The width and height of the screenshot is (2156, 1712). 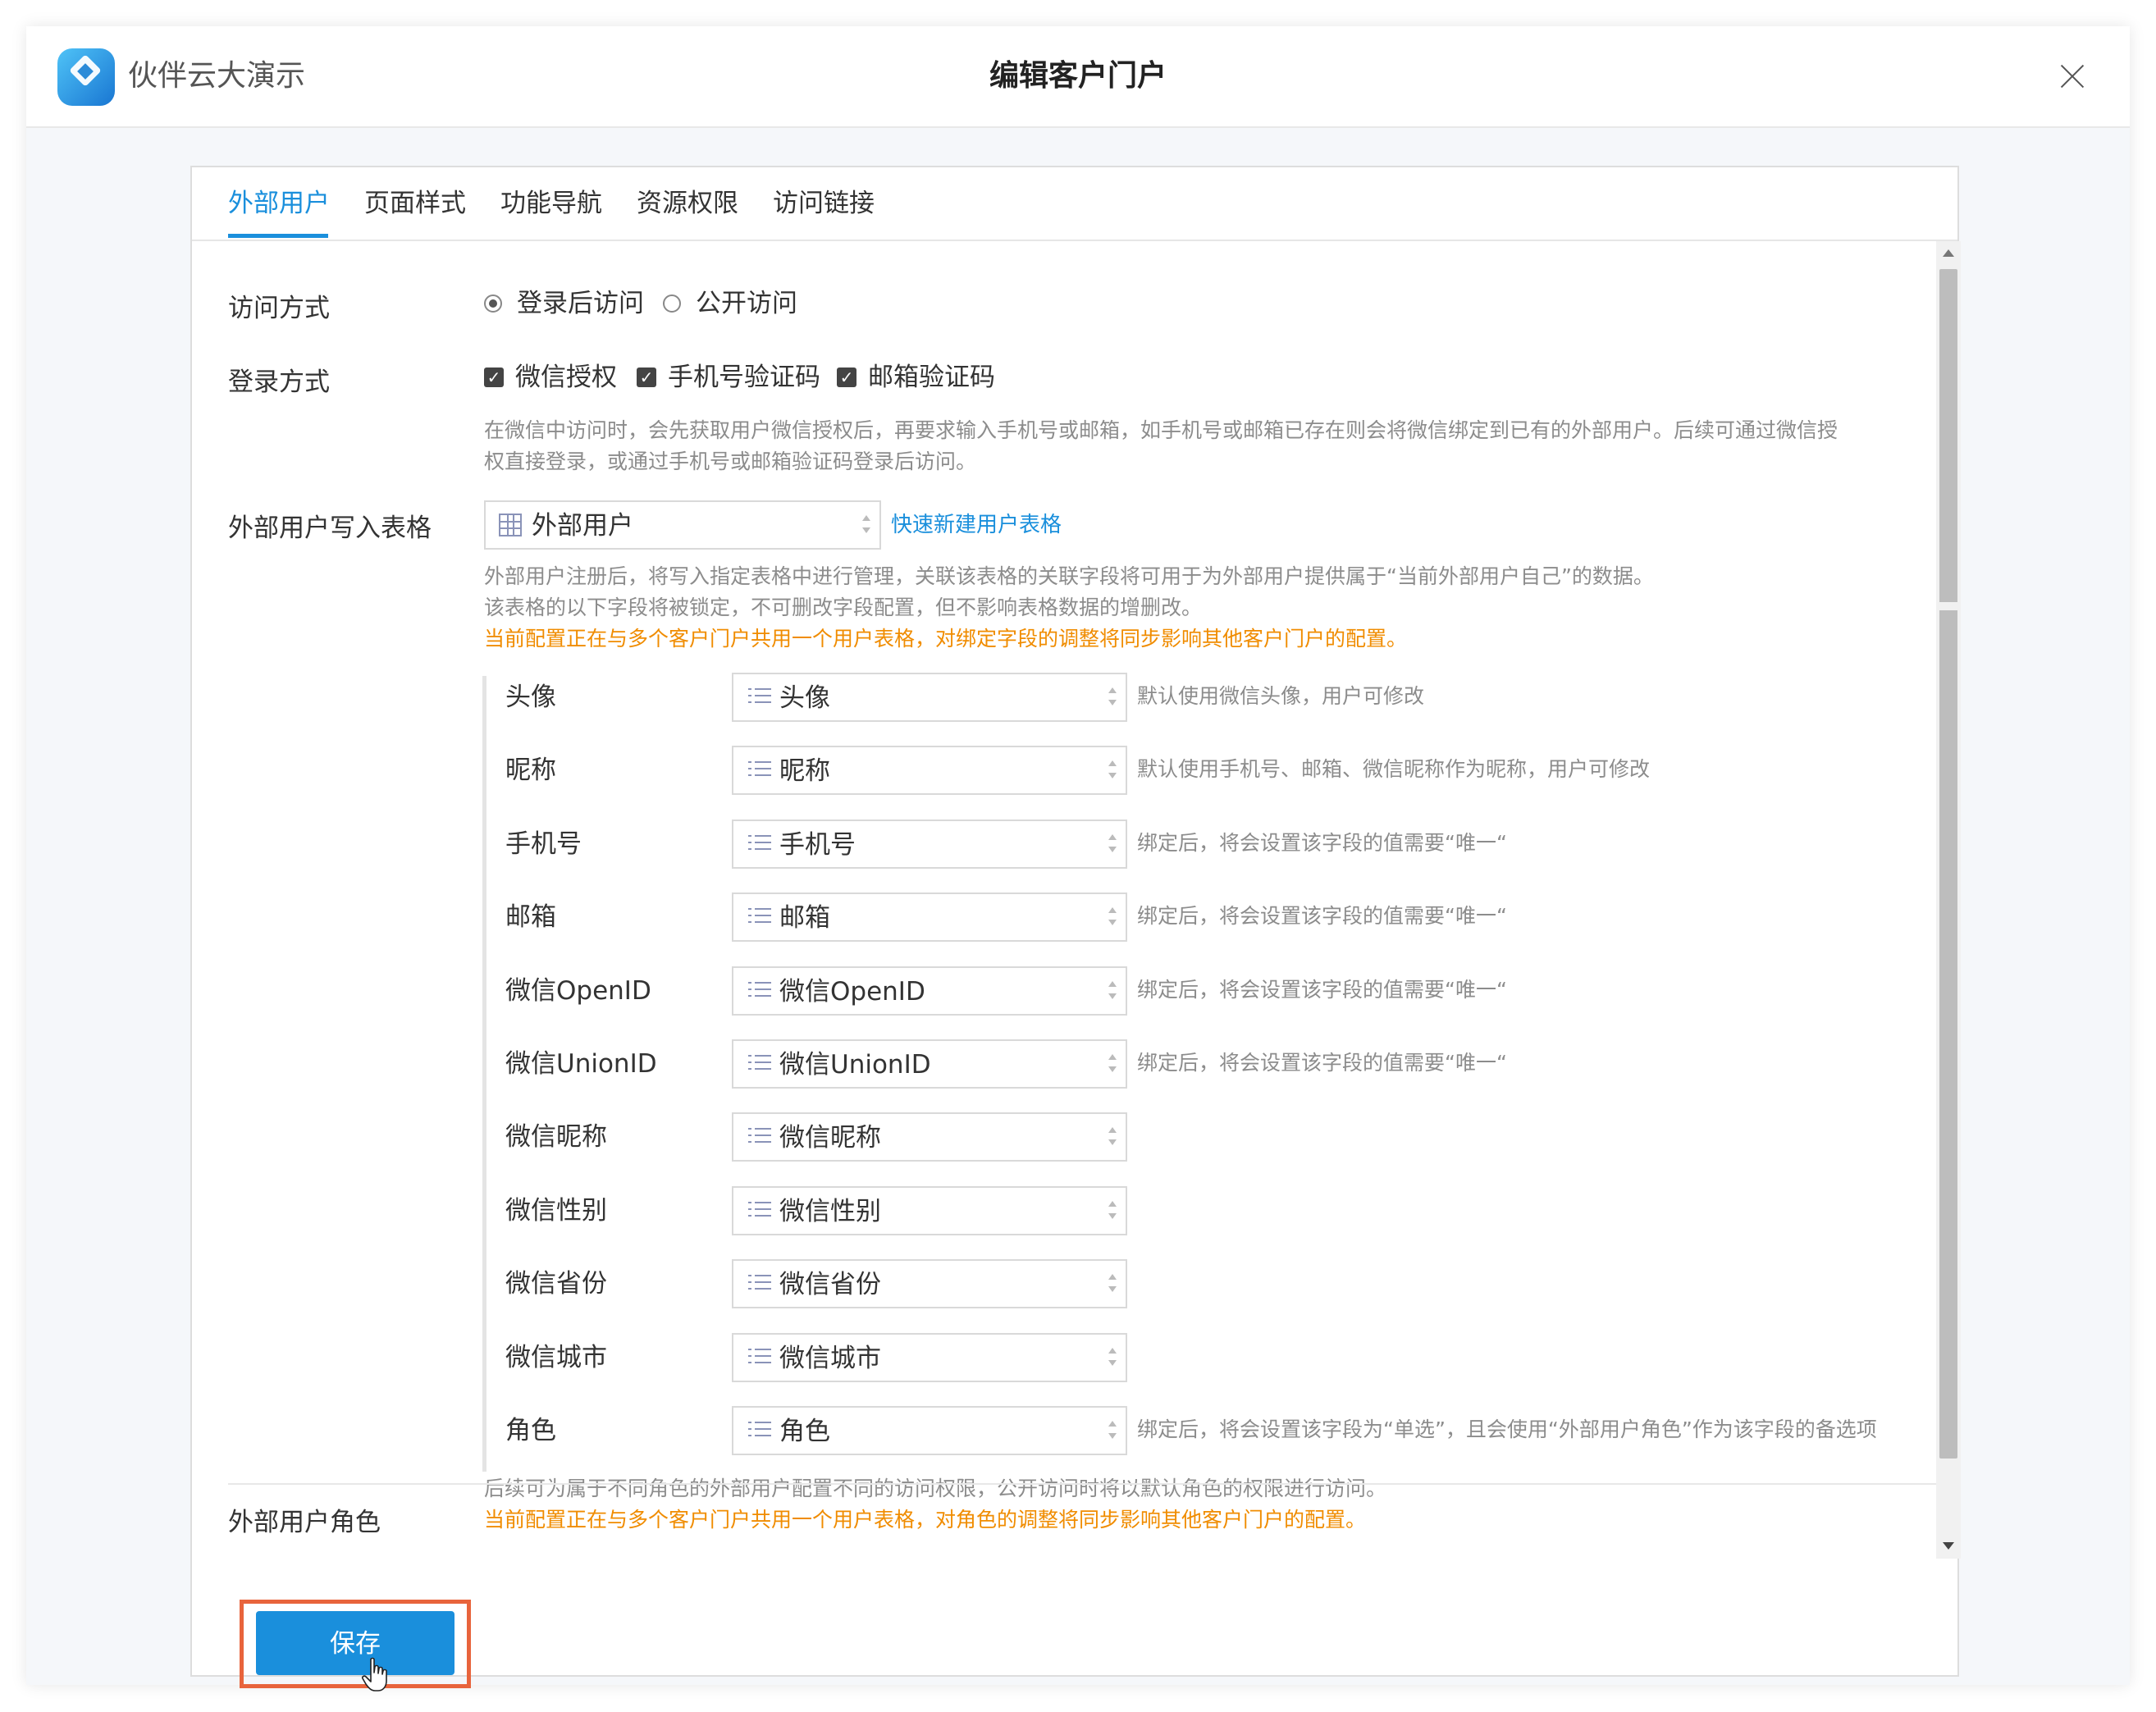 I want to click on radio-public-access-label: 公开访问, so click(x=746, y=303).